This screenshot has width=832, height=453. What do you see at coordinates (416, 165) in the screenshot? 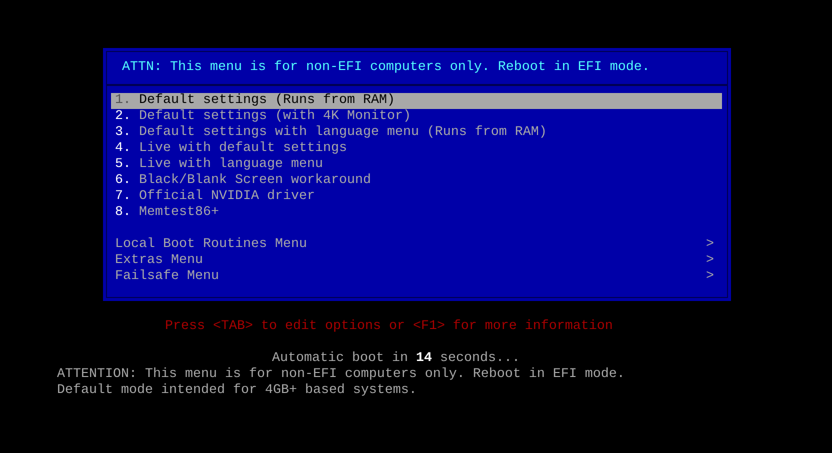
I see `menu-entry: 5. Live with language menu` at bounding box center [416, 165].